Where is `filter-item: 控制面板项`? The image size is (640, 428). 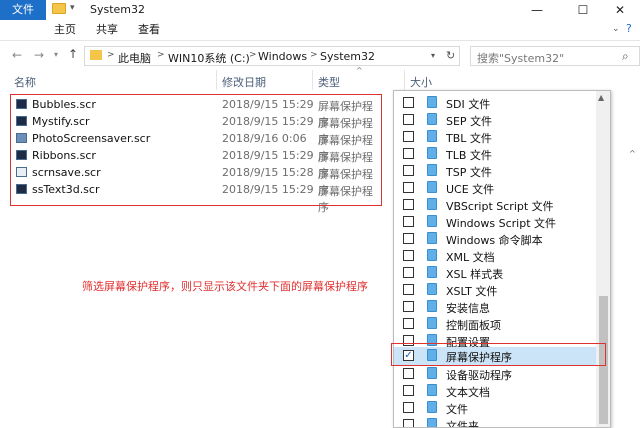
filter-item: 控制面板项 is located at coordinates (495, 323).